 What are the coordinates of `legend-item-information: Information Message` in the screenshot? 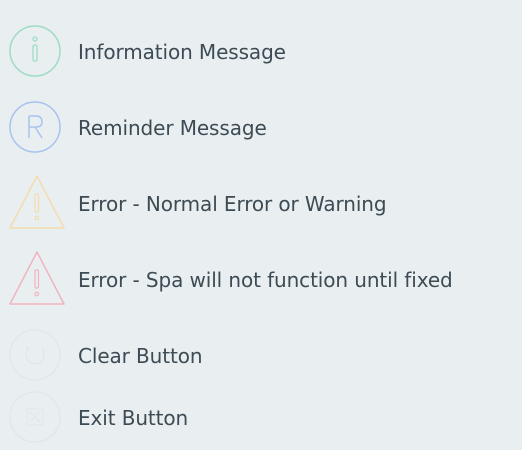 It's located at (261, 51).